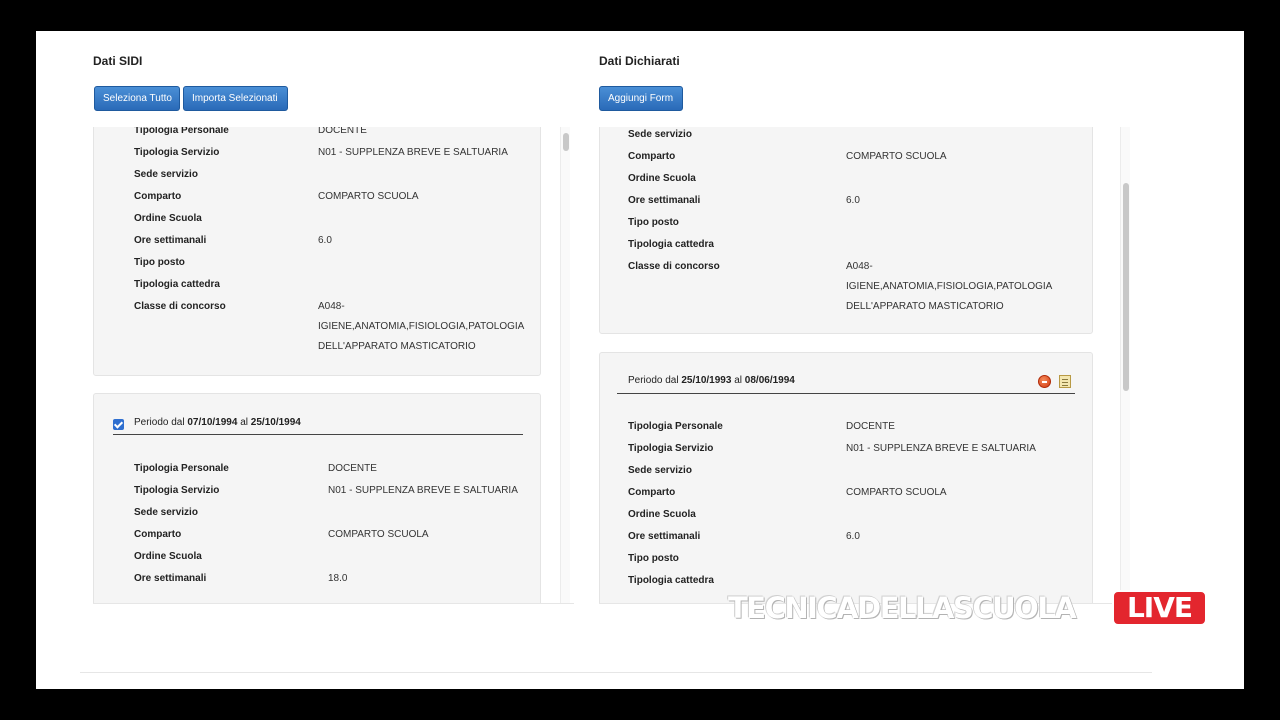  Describe the element at coordinates (235, 98) in the screenshot. I see `import-selected-button: Importa Selezionati` at that location.